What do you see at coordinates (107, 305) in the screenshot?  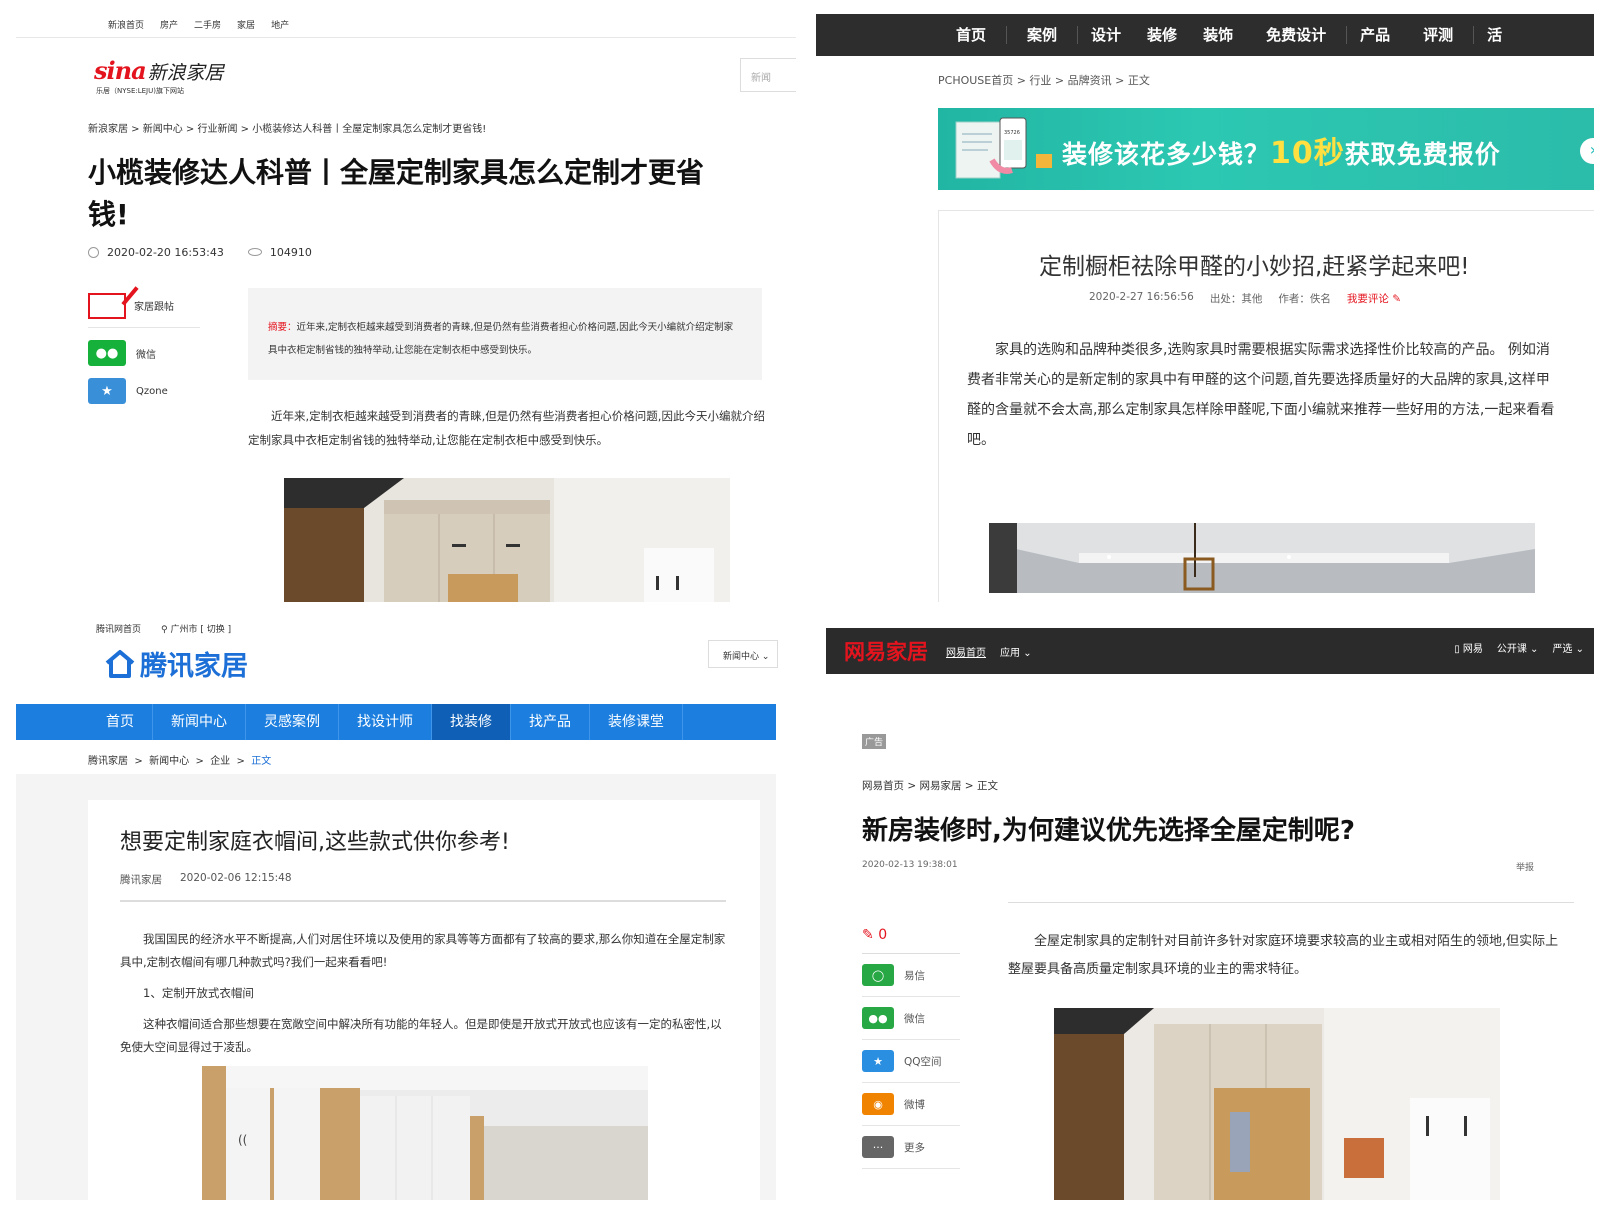 I see `edit-icon` at bounding box center [107, 305].